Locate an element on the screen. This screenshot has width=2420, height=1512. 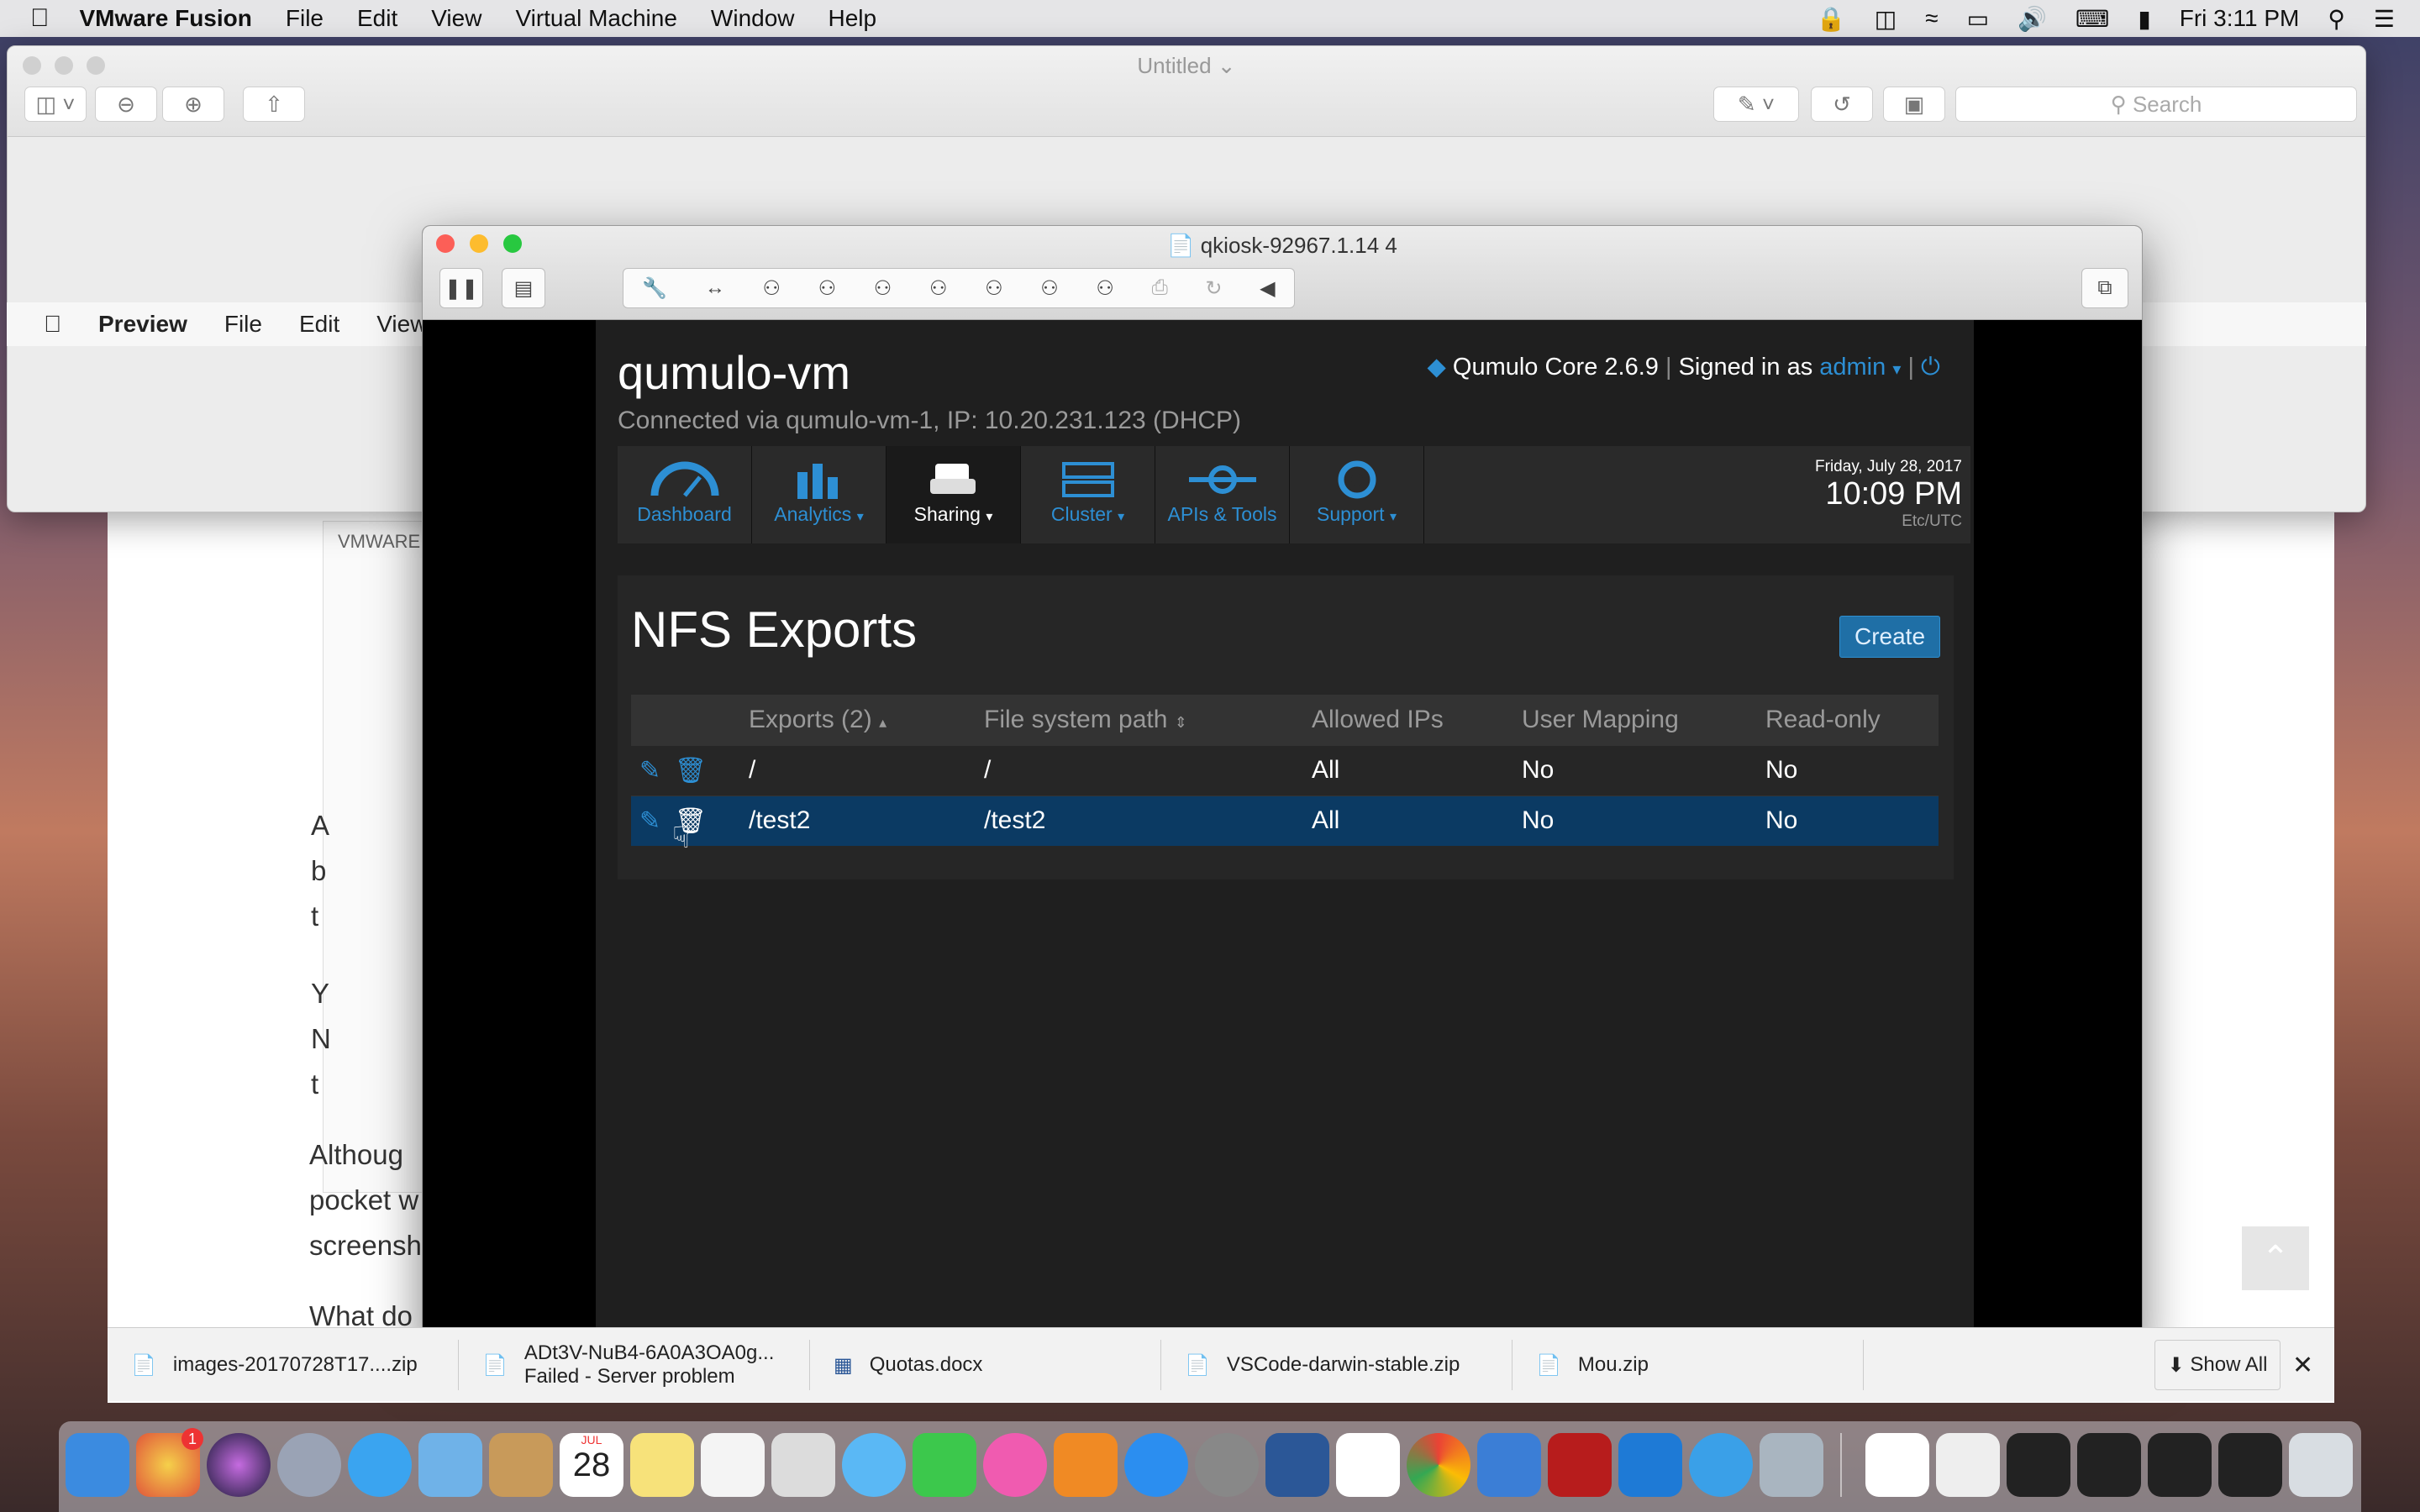
preview-app-icon is located at coordinates (803, 1465).